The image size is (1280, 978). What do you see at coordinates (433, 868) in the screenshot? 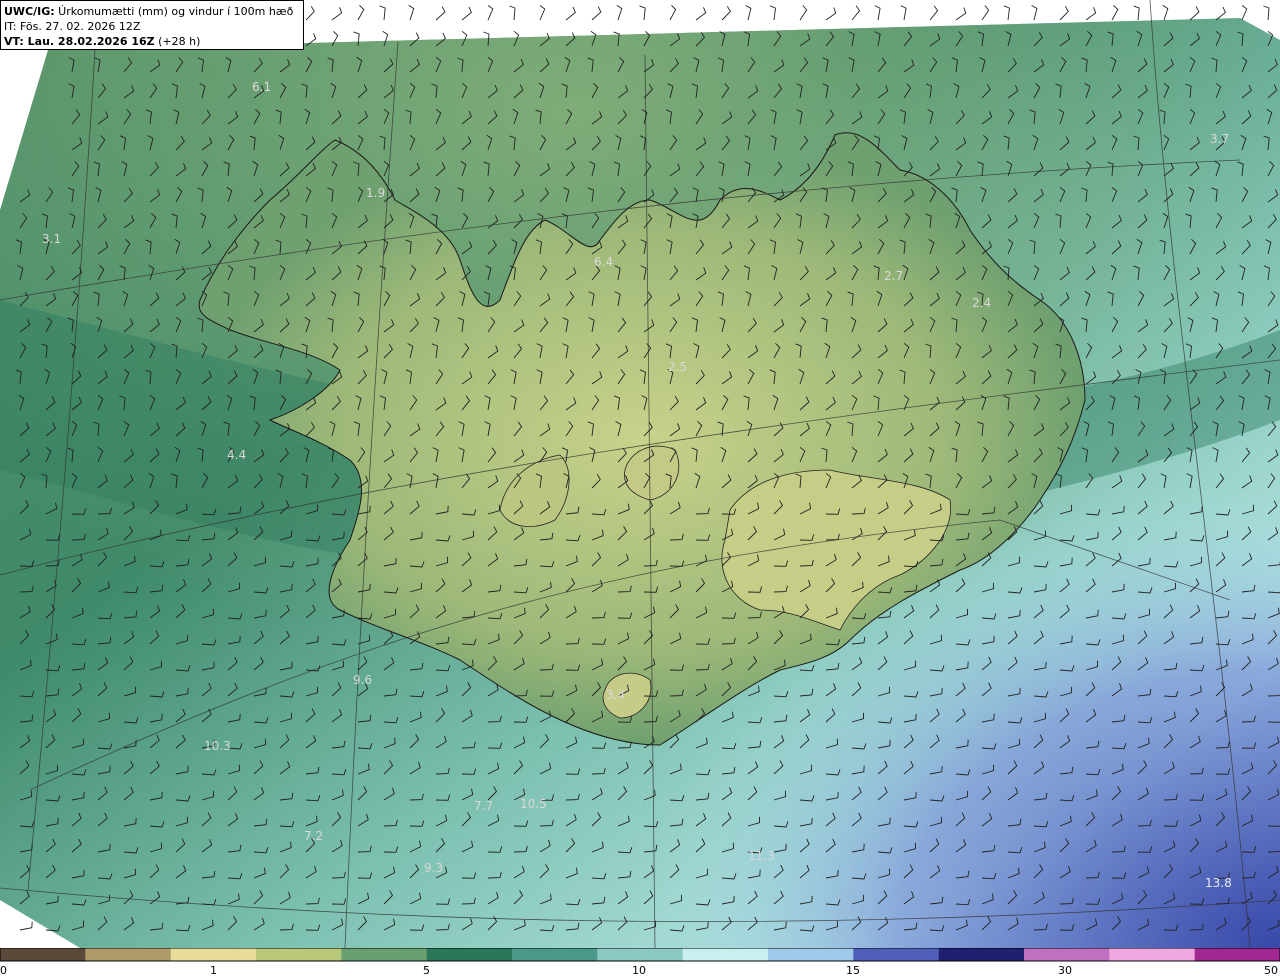
I see `value-label: 9.3` at bounding box center [433, 868].